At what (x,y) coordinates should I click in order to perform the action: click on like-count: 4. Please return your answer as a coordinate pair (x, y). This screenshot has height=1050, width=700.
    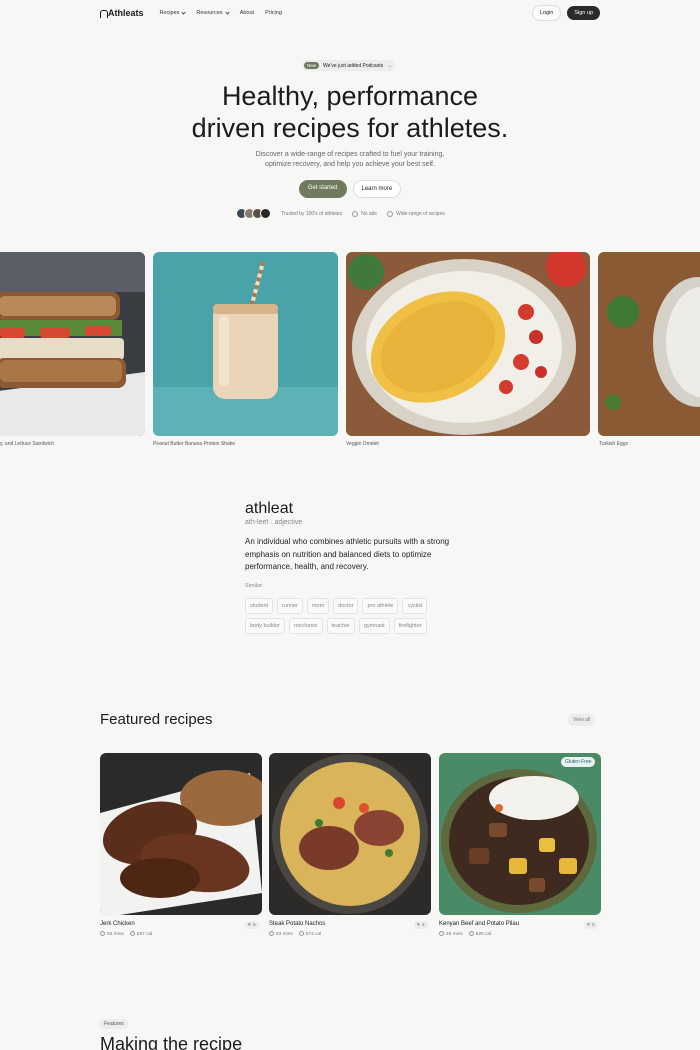
    Looking at the image, I should click on (423, 925).